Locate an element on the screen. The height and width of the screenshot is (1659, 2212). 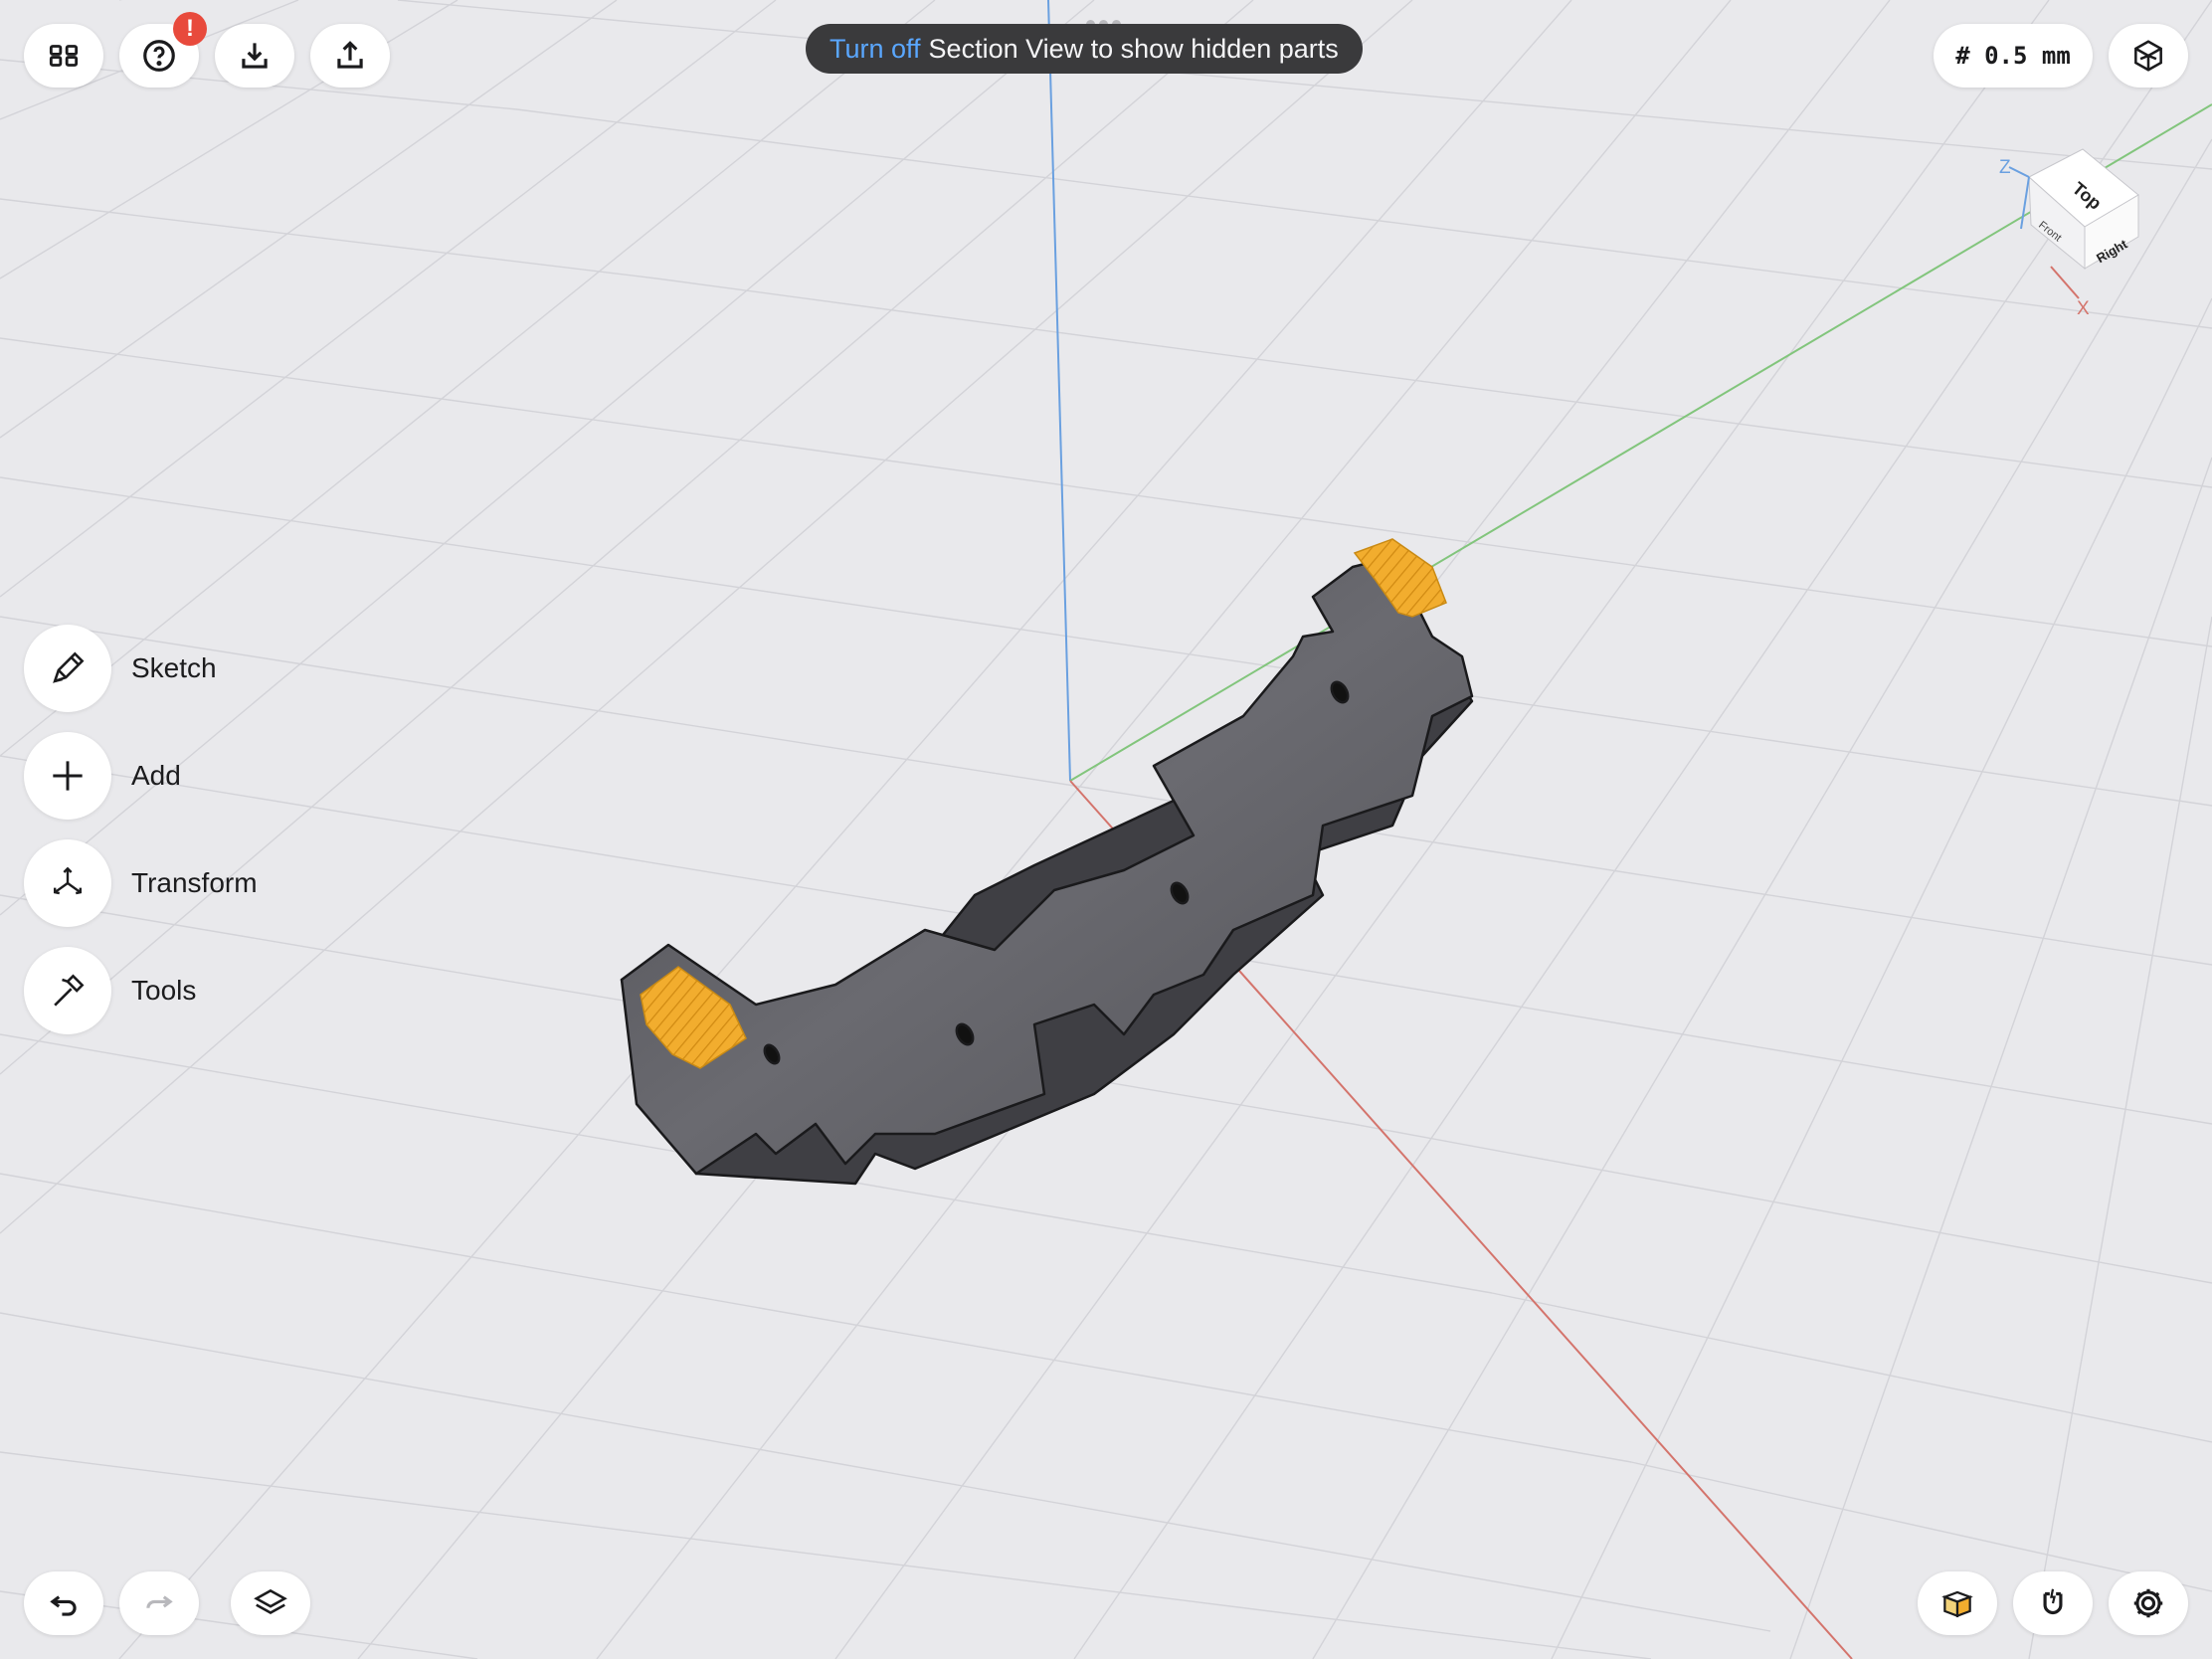
gear-icon is located at coordinates (2148, 1603).